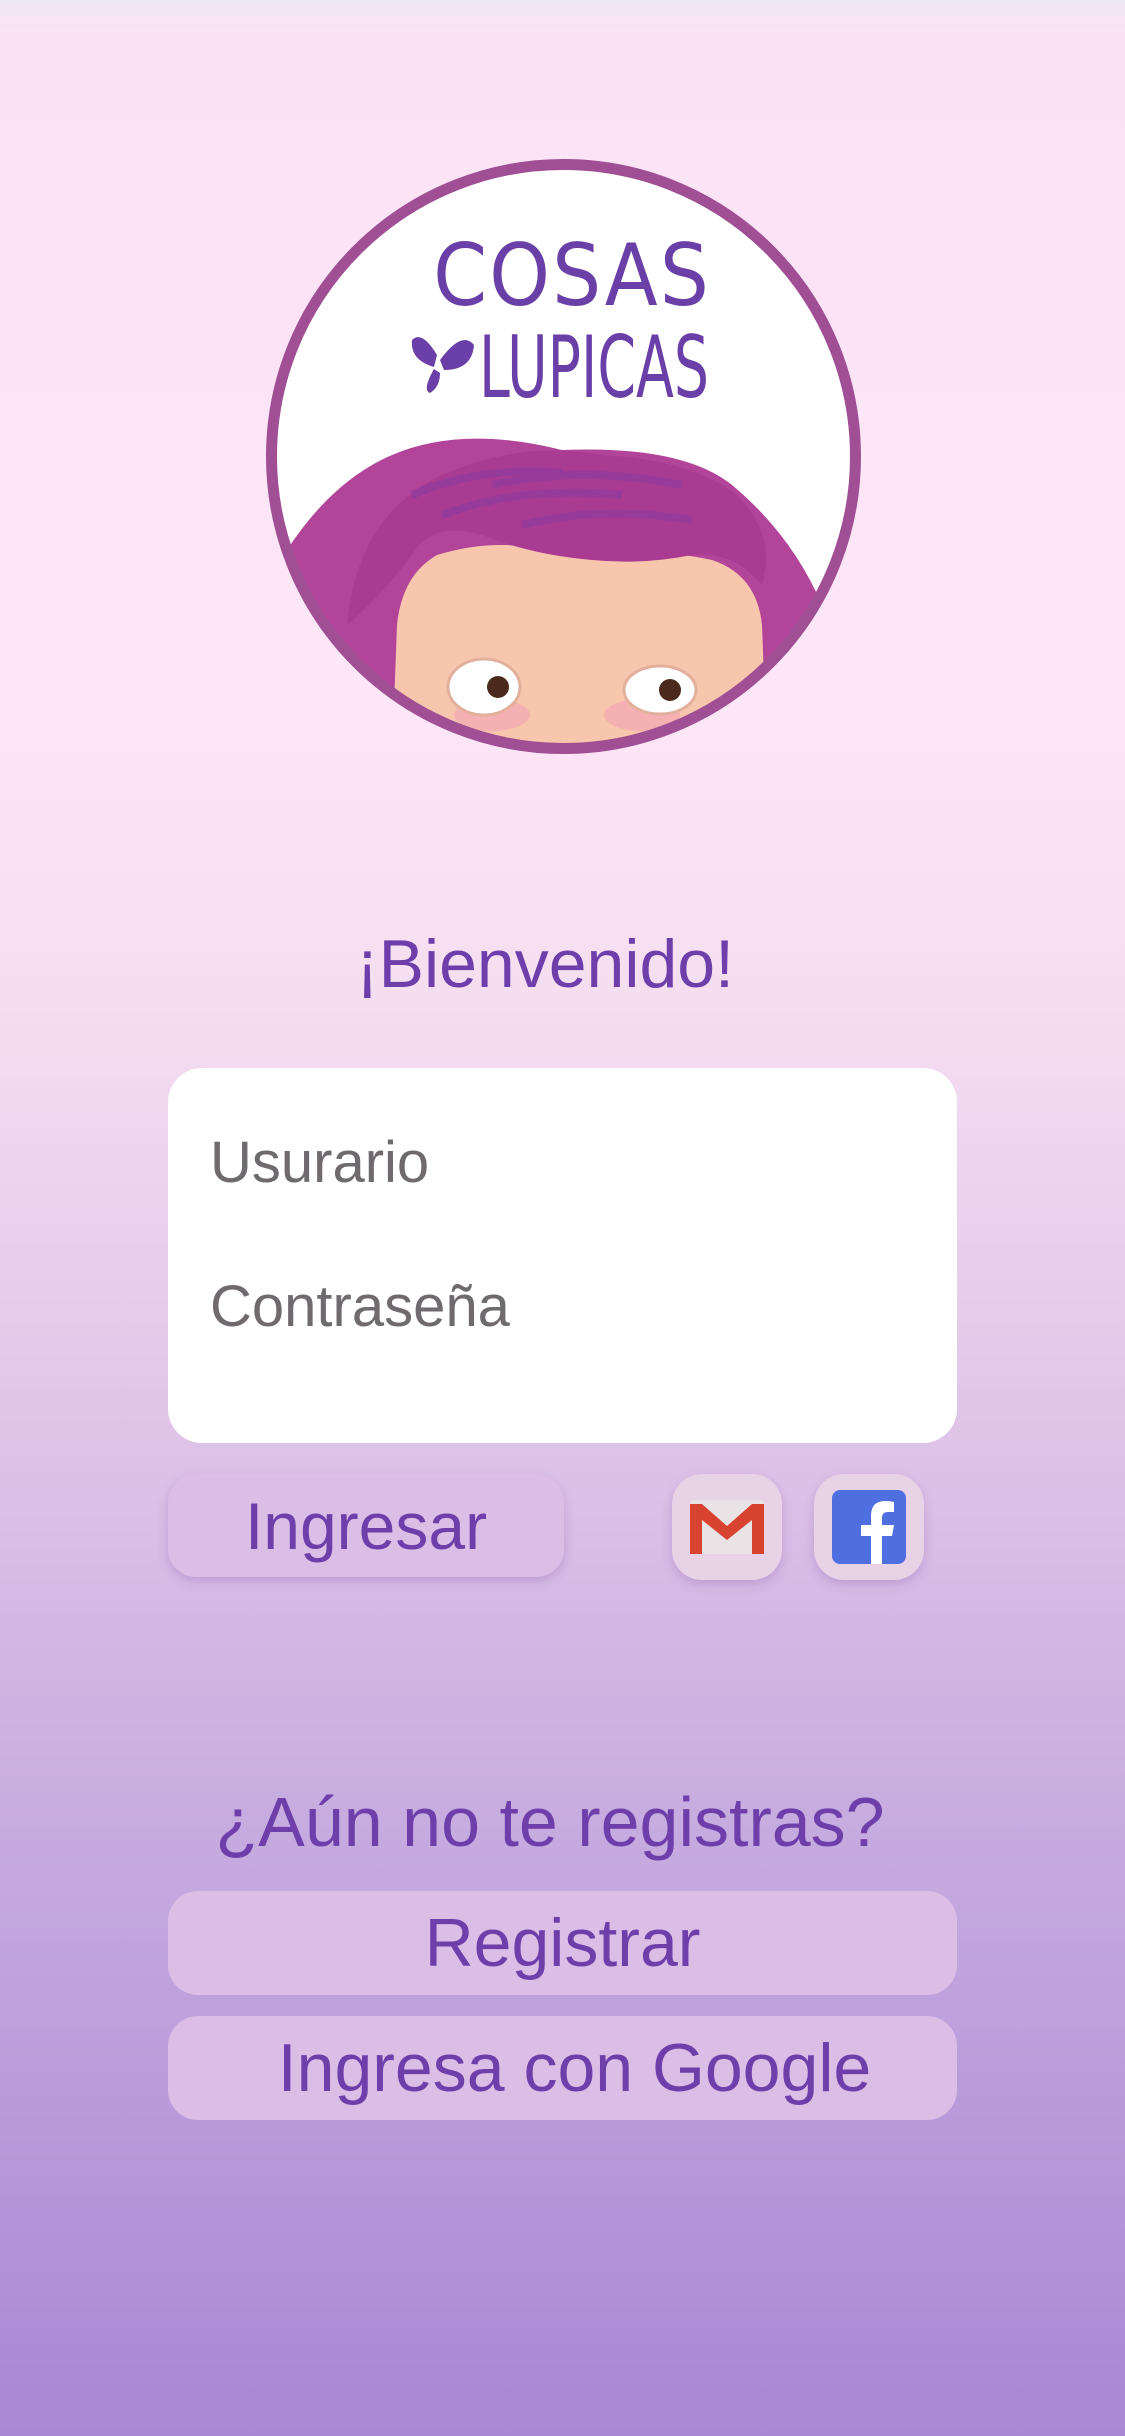 This screenshot has width=1125, height=2436. I want to click on login-form: Usurario Contraseña, so click(562, 1255).